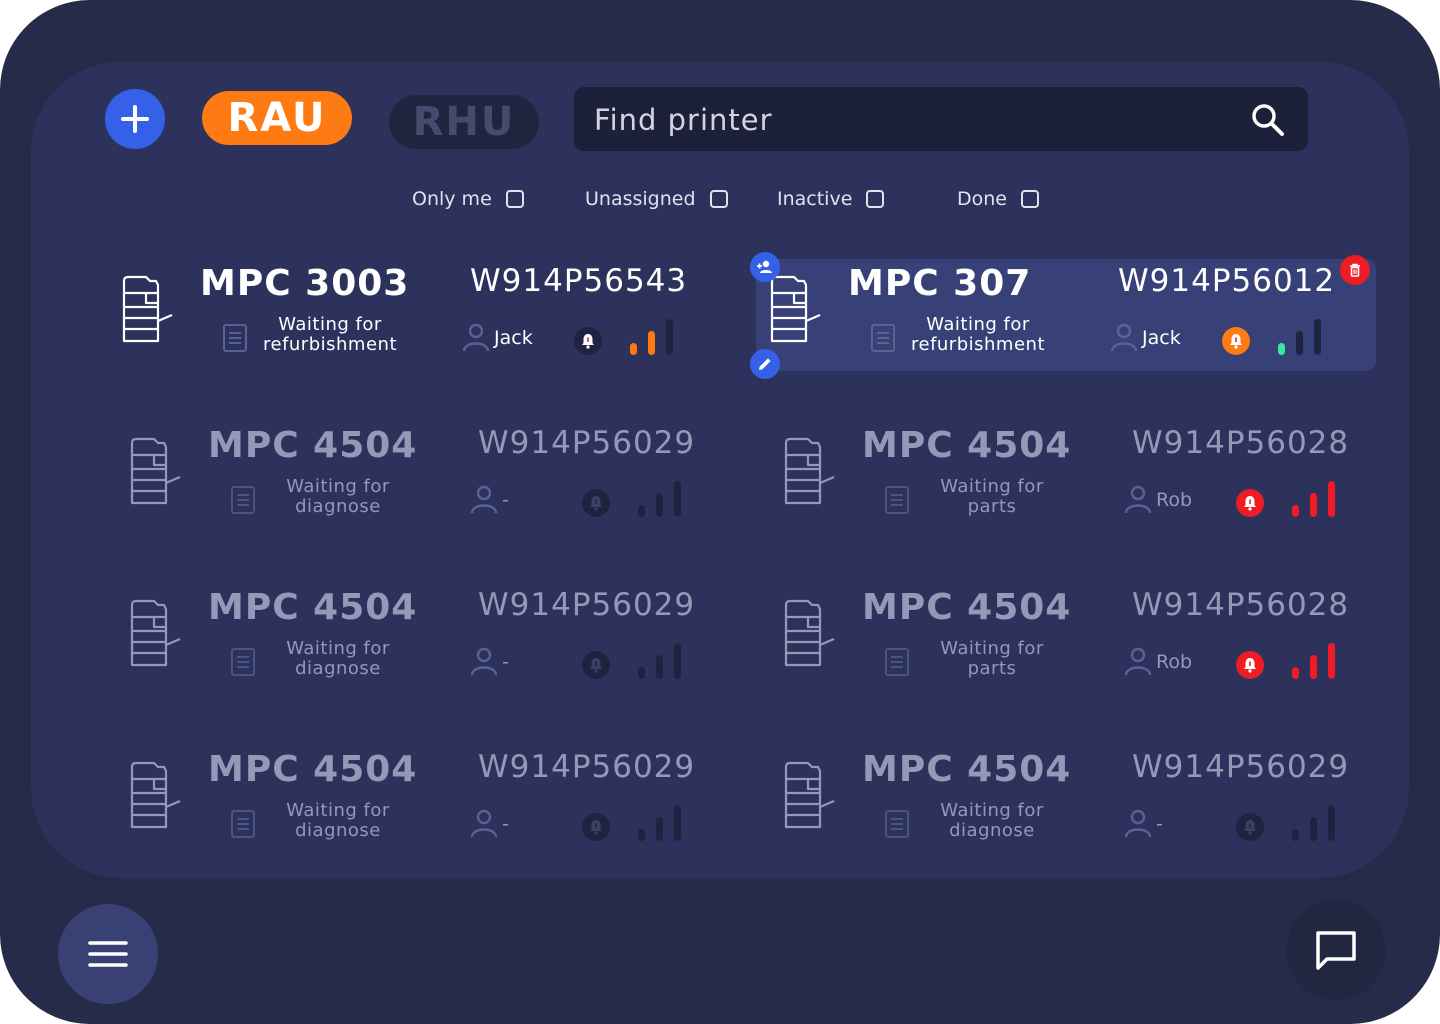 The image size is (1440, 1024). I want to click on assignee-name: Jack, so click(1161, 338).